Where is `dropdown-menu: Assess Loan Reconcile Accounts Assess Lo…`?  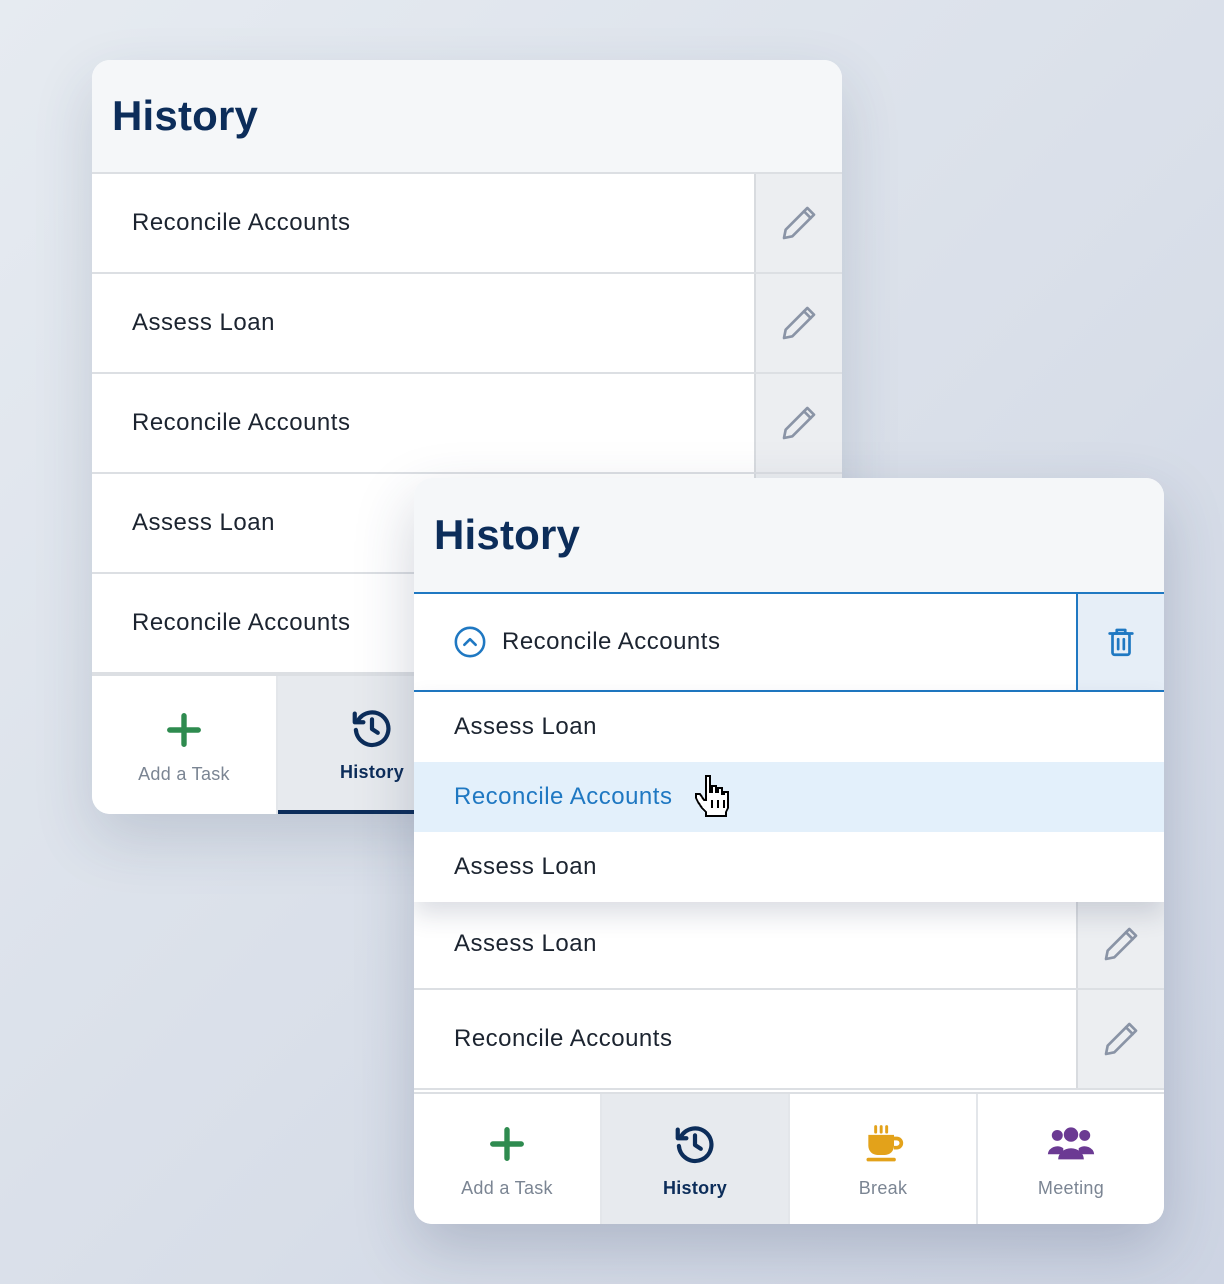 dropdown-menu: Assess Loan Reconcile Accounts Assess Lo… is located at coordinates (789, 797).